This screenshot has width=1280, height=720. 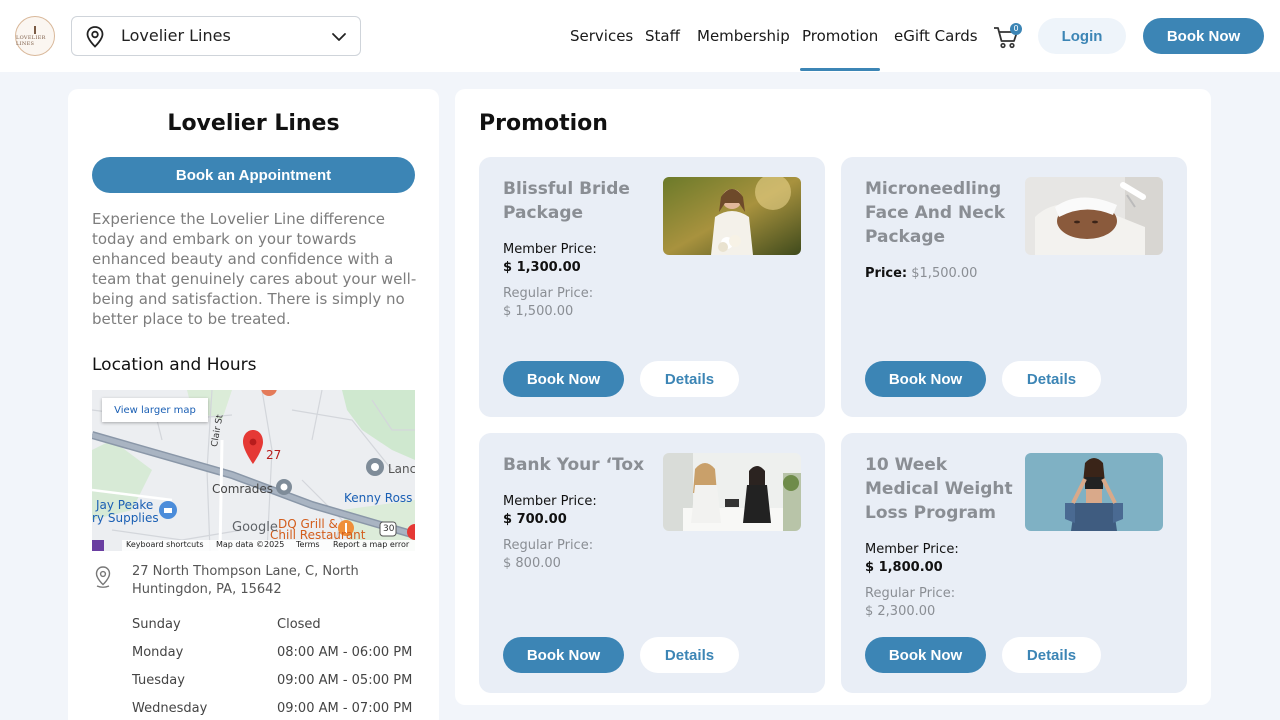 I want to click on location-select: Lovelier Lines, so click(x=216, y=36).